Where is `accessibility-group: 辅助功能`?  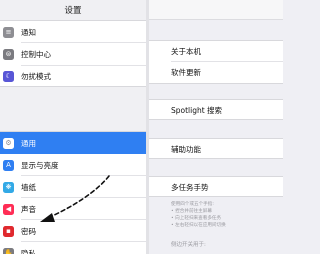 accessibility-group: 辅助功能 is located at coordinates (216, 148).